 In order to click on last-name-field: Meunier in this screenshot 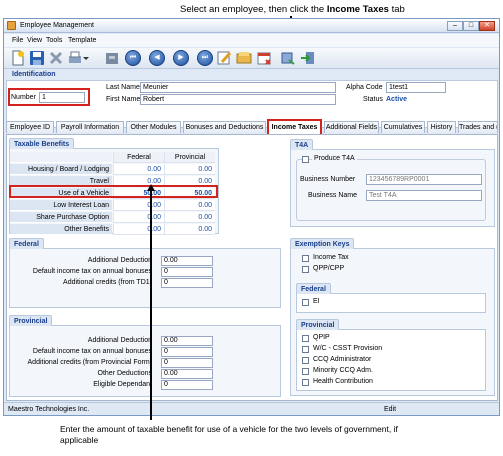, I will do `click(238, 87)`.